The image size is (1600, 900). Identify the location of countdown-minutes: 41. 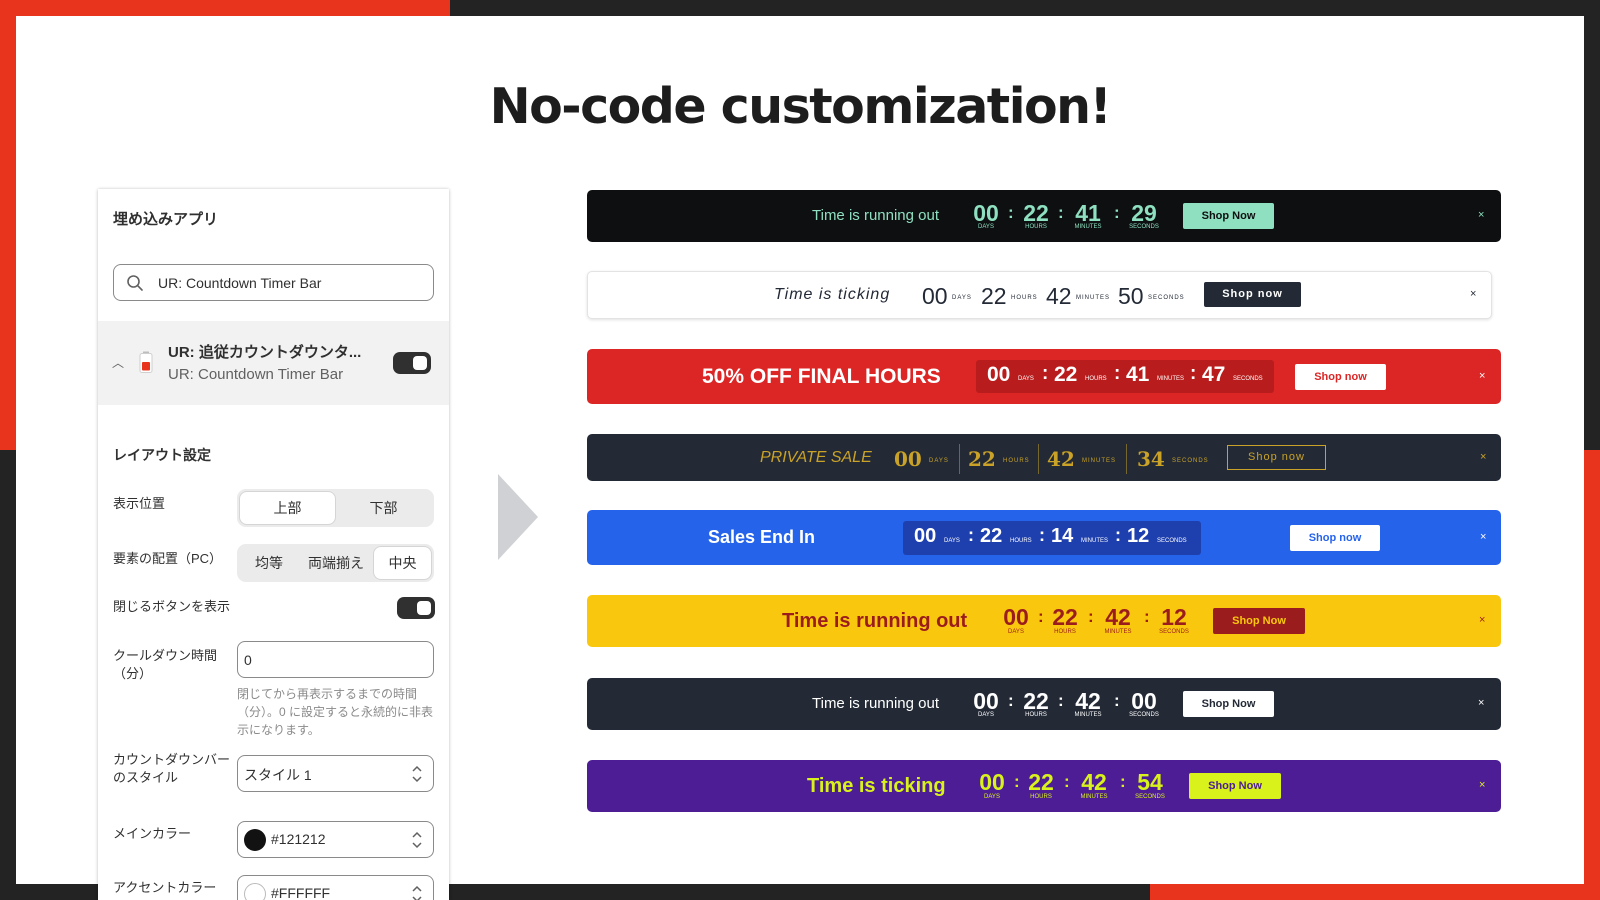
(1138, 374).